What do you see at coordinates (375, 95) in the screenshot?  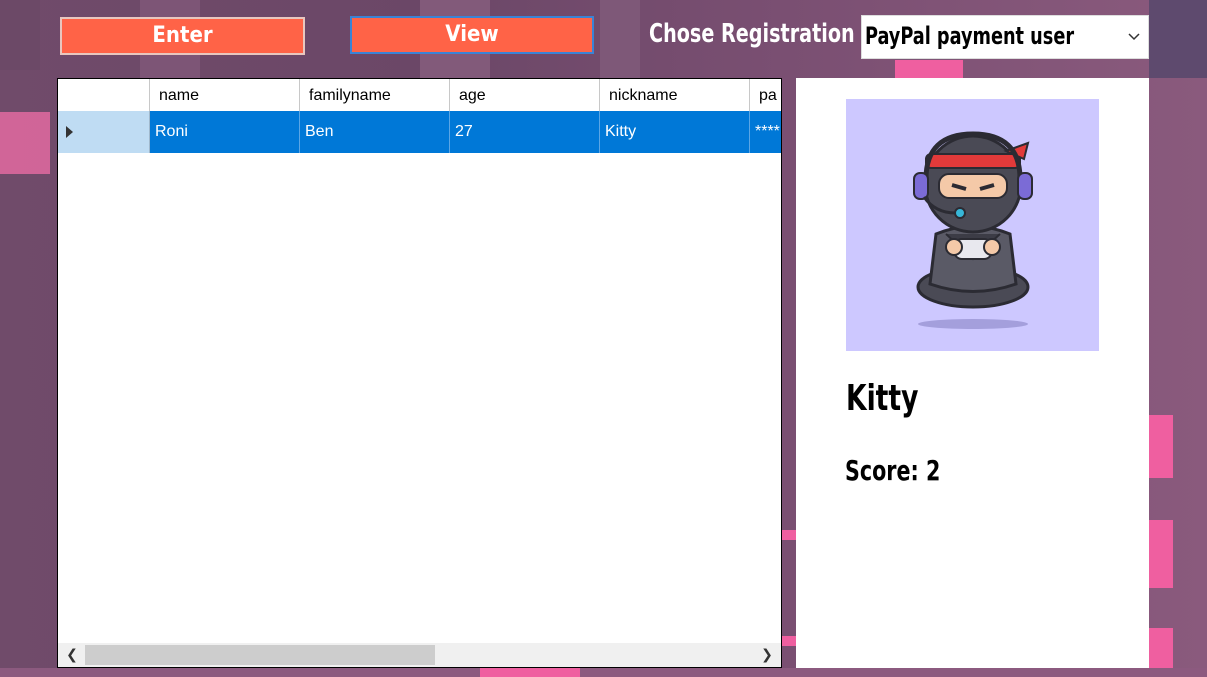 I see `column-header-familyname: familyname` at bounding box center [375, 95].